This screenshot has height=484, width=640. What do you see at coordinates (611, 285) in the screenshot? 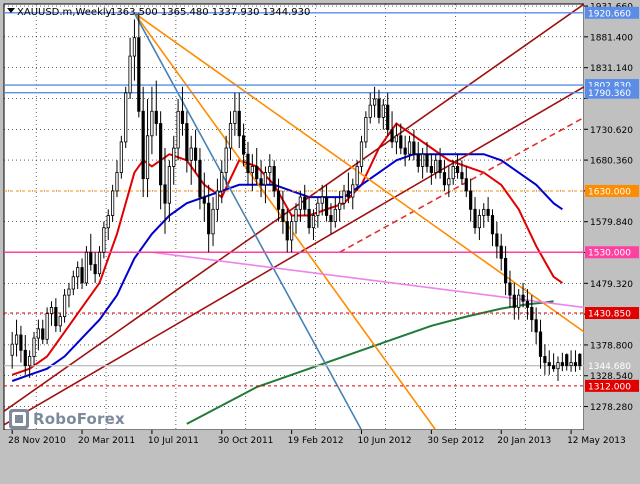
I see `price-tick-label: 1479.320` at bounding box center [611, 285].